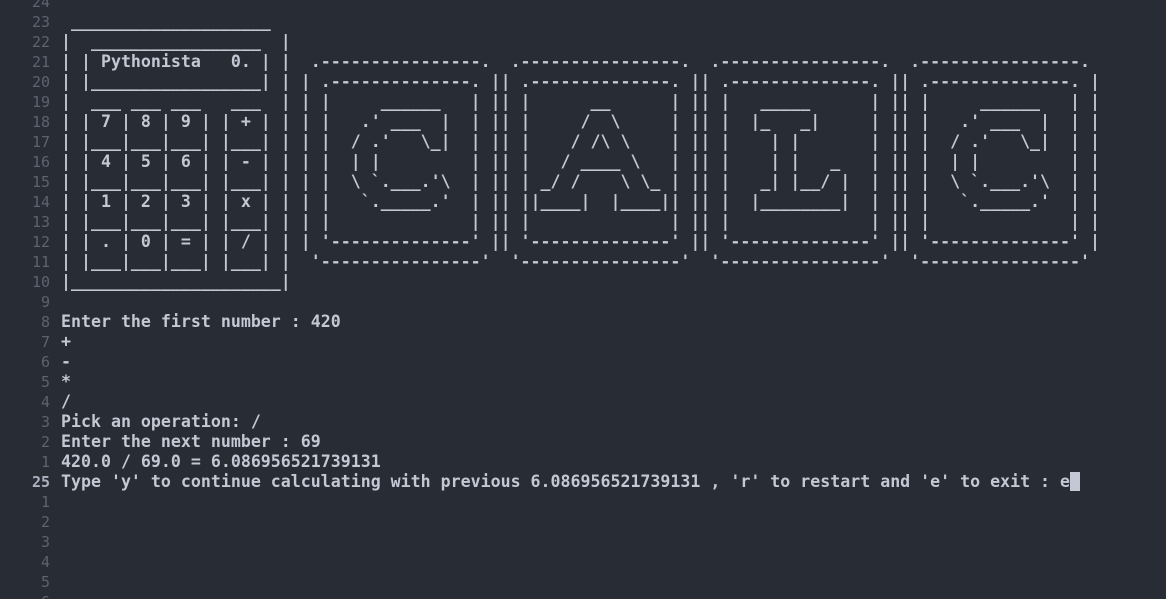 The width and height of the screenshot is (1166, 599). What do you see at coordinates (221, 461) in the screenshot?
I see `output-text: 420.0 / 69.0 = 6.086956521739131` at bounding box center [221, 461].